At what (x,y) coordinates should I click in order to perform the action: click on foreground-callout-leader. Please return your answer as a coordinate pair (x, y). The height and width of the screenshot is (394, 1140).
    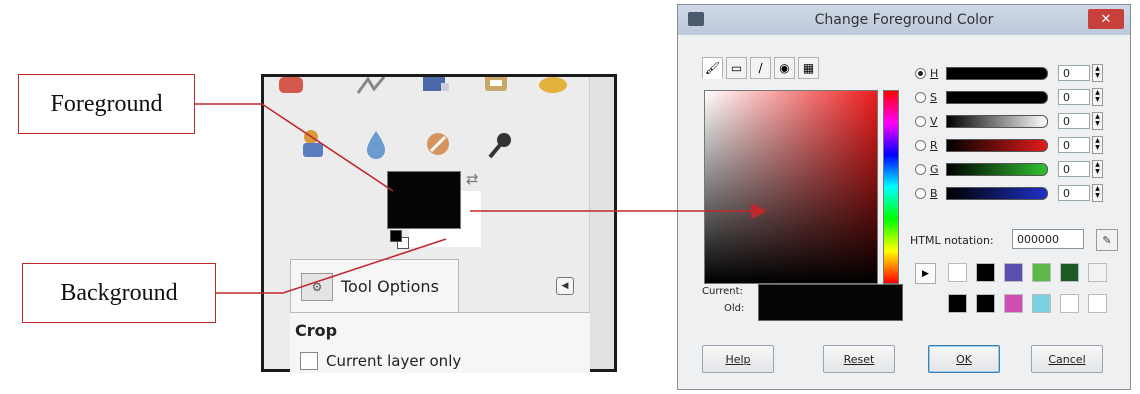
    Looking at the image, I should click on (294, 147).